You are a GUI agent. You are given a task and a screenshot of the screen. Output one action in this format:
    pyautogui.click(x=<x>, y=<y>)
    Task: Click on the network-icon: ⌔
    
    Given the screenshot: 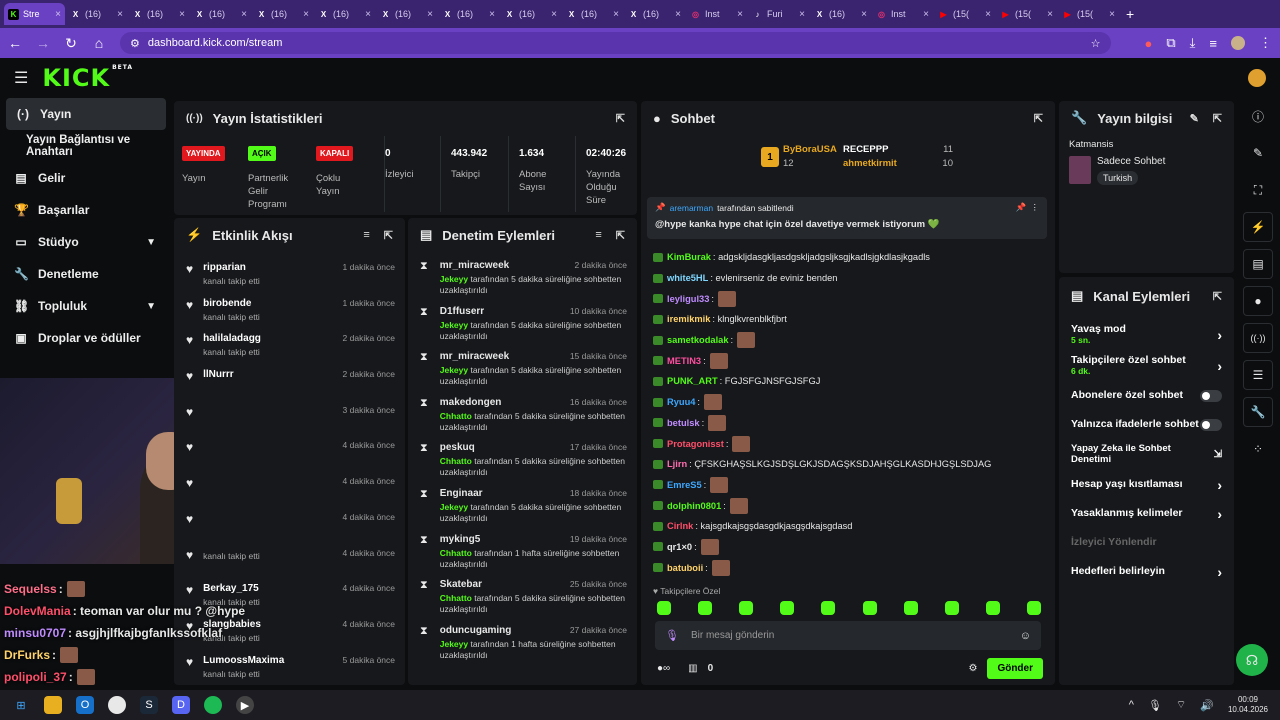 What is the action you would take?
    pyautogui.click(x=1181, y=705)
    